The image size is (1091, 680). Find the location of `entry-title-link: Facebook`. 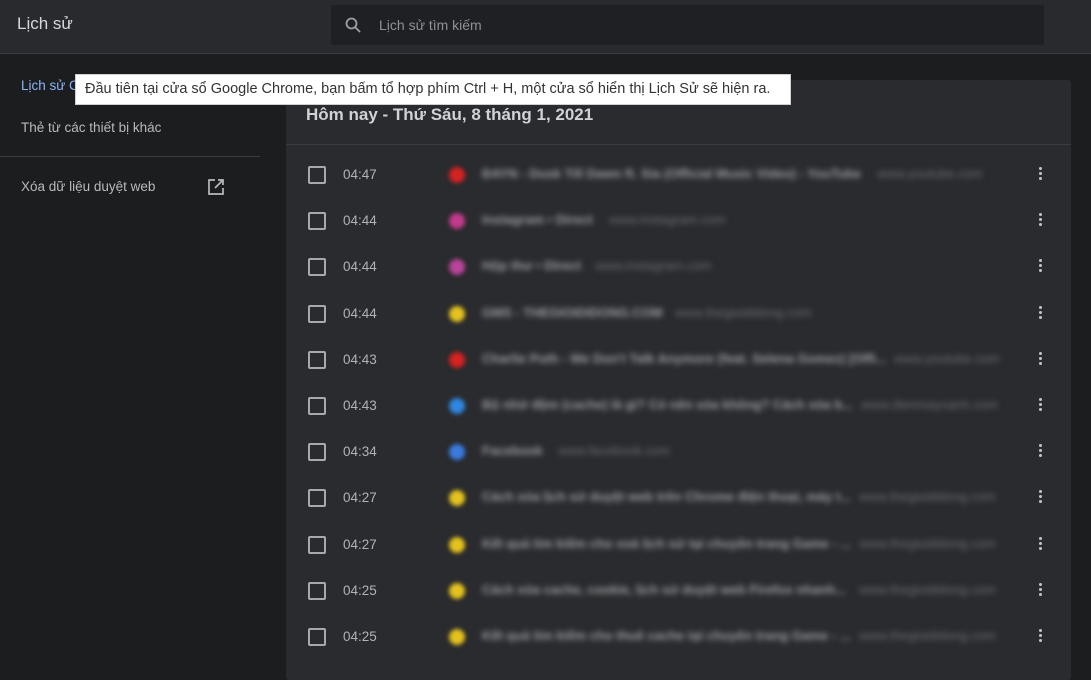

entry-title-link: Facebook is located at coordinates (512, 450).